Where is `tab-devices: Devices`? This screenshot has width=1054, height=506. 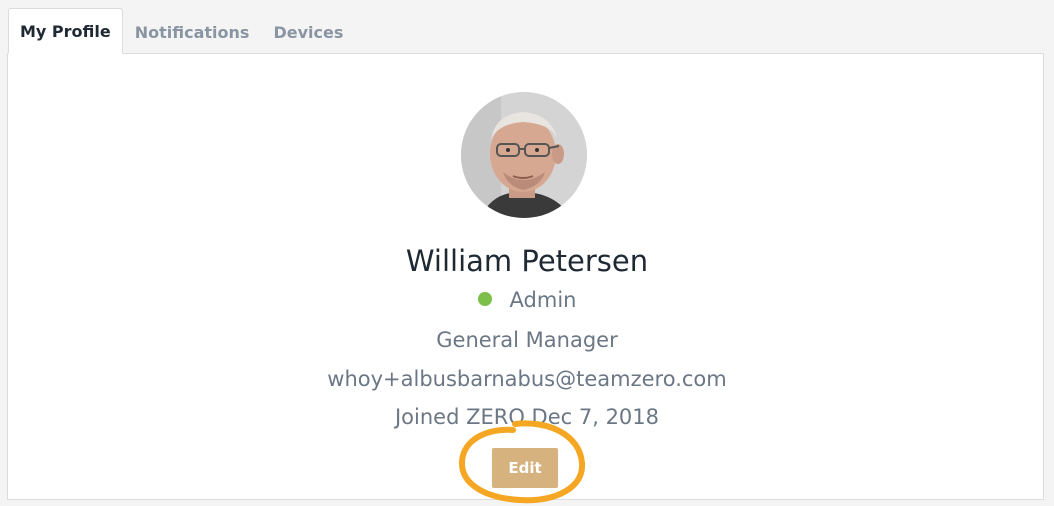 tab-devices: Devices is located at coordinates (308, 32).